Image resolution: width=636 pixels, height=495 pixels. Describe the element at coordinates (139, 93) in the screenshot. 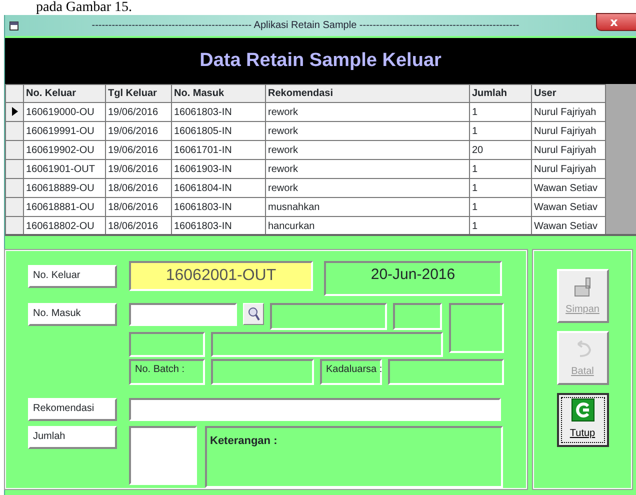

I see `column-header: Tgl Keluar` at that location.